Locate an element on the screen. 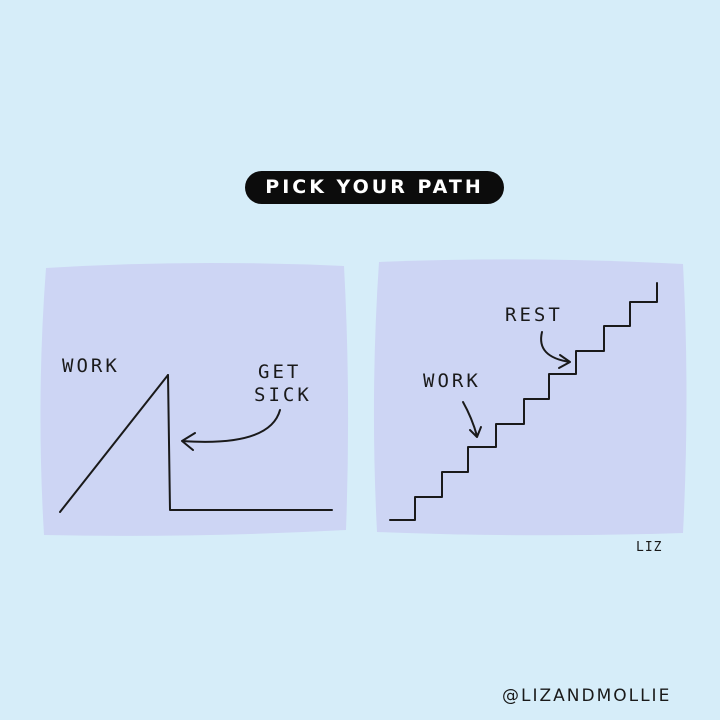  artist-signature: LIZ is located at coordinates (649, 547).